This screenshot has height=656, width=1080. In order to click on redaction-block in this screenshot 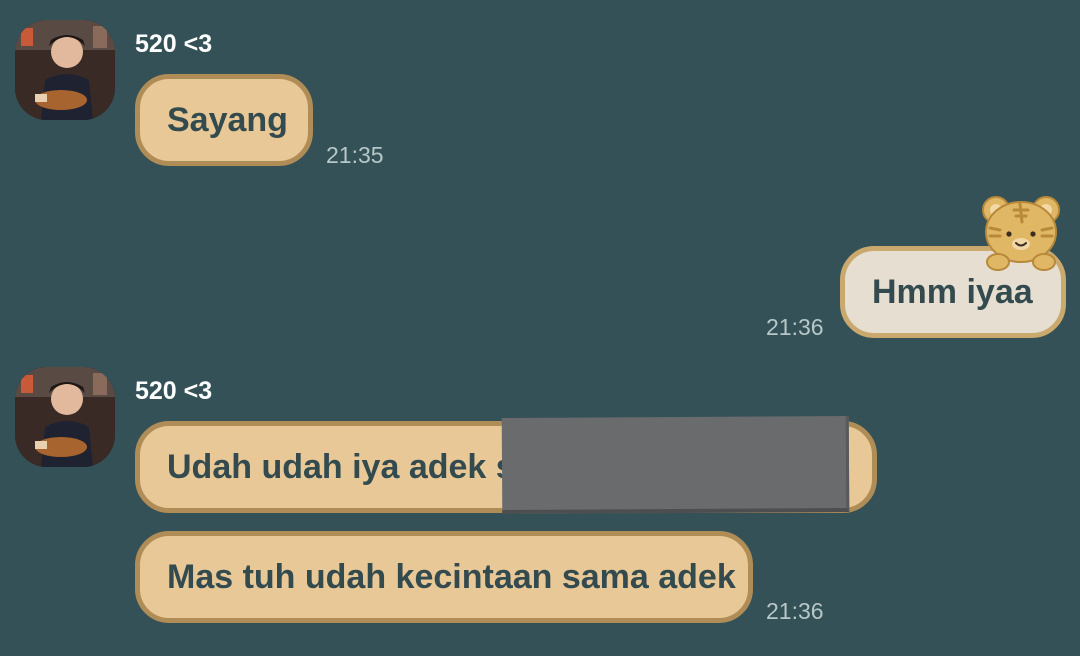, I will do `click(675, 465)`.